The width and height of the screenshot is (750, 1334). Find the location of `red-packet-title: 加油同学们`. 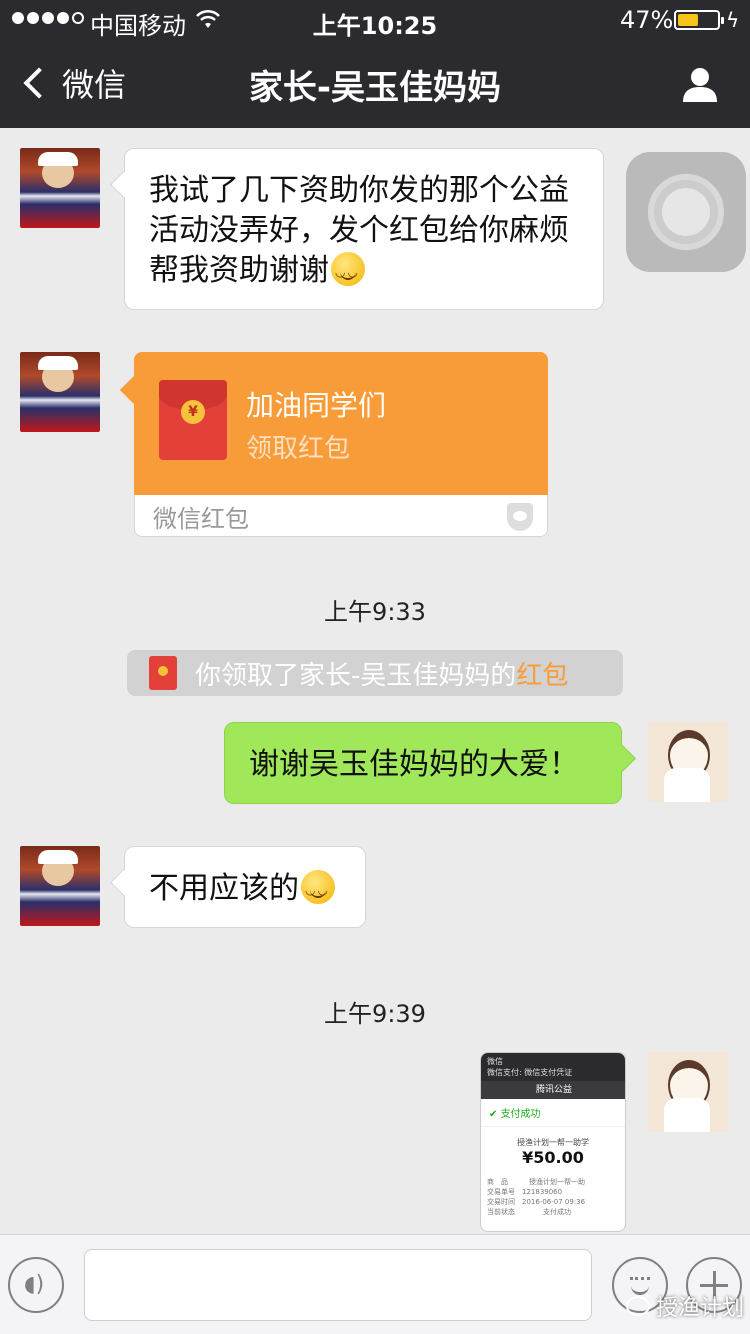

red-packet-title: 加油同学们 is located at coordinates (316, 405).